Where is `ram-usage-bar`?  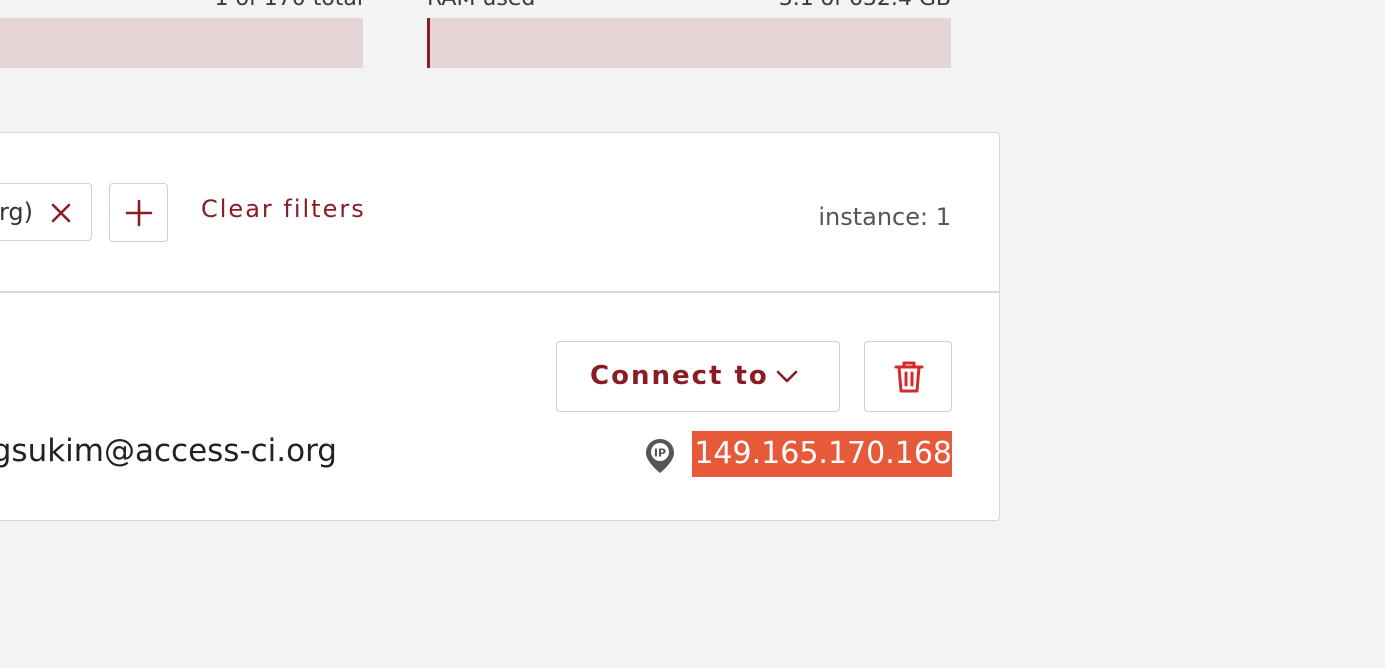 ram-usage-bar is located at coordinates (689, 43).